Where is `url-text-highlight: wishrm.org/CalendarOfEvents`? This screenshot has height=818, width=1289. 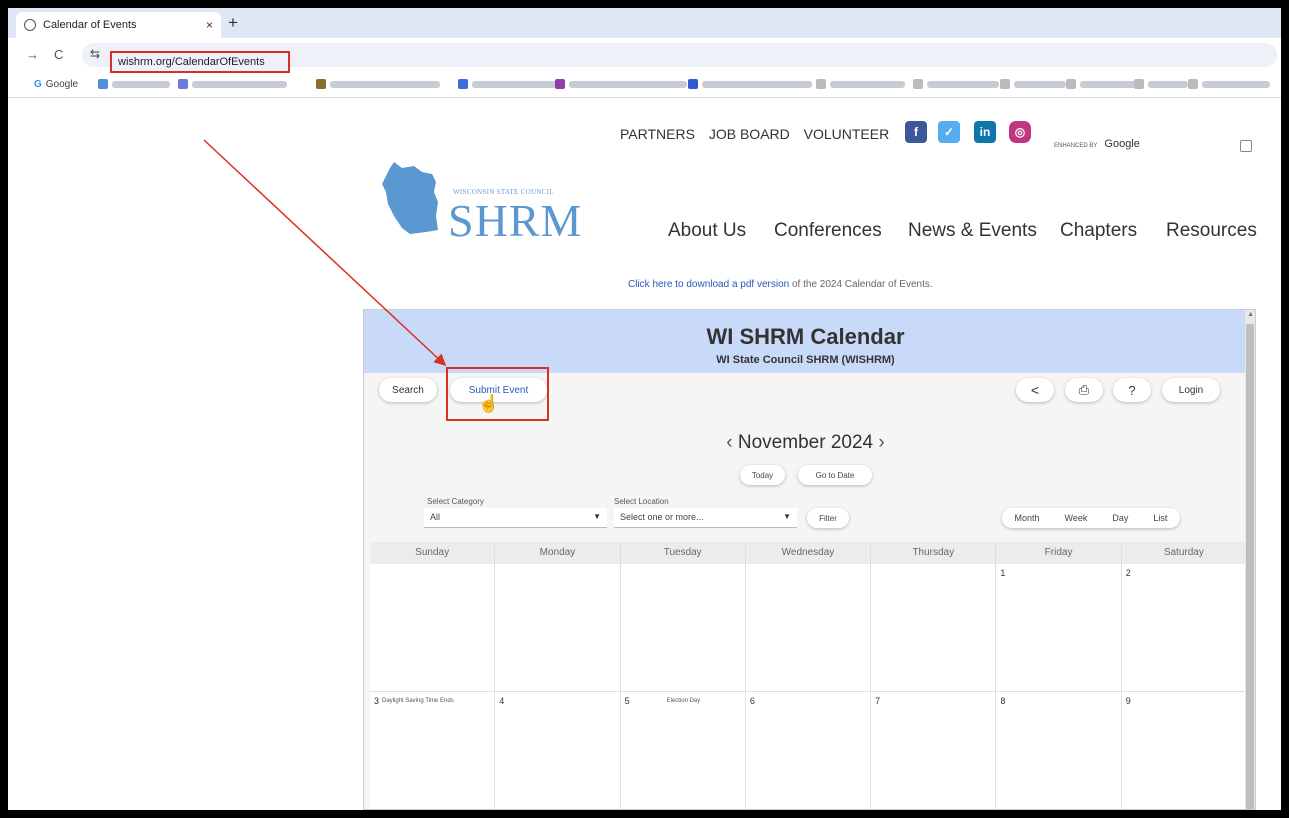
url-text-highlight: wishrm.org/CalendarOfEvents is located at coordinates (200, 62).